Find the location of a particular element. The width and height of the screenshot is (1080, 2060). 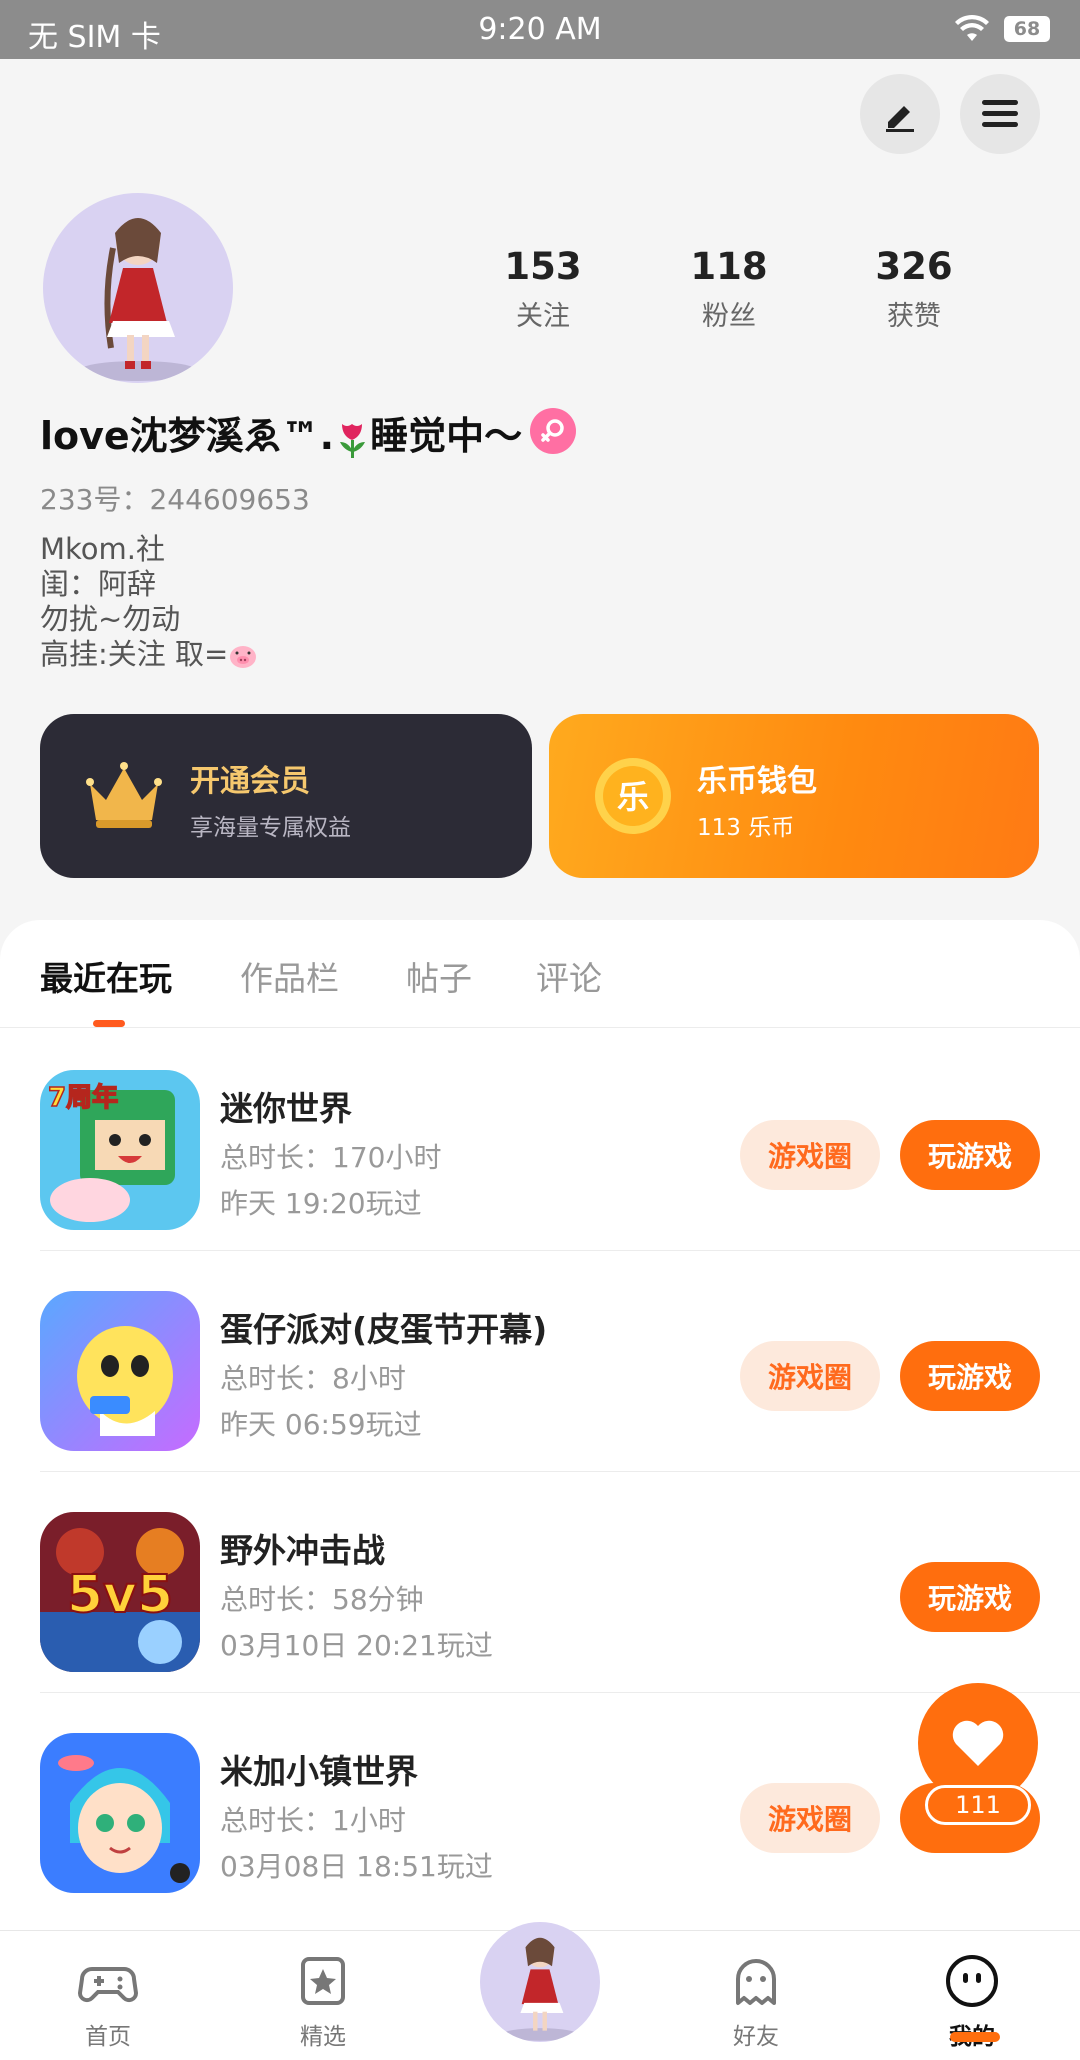

ghost-icon is located at coordinates (756, 1982).